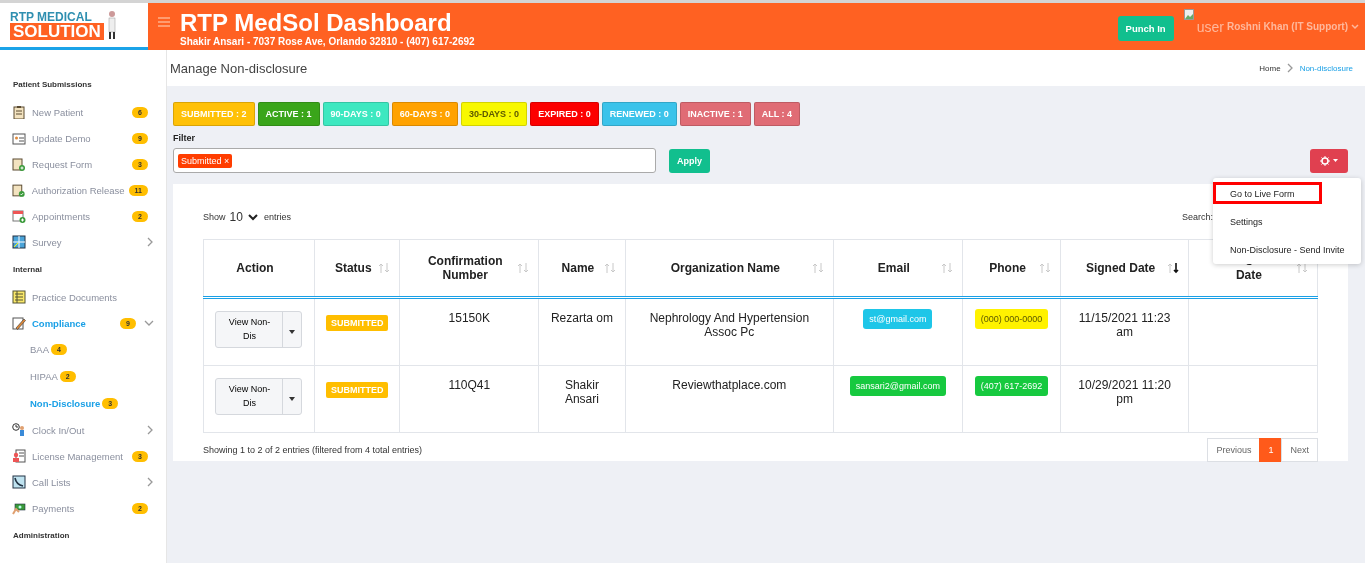 This screenshot has height=563, width=1365. I want to click on phone-list-icon, so click(19, 482).